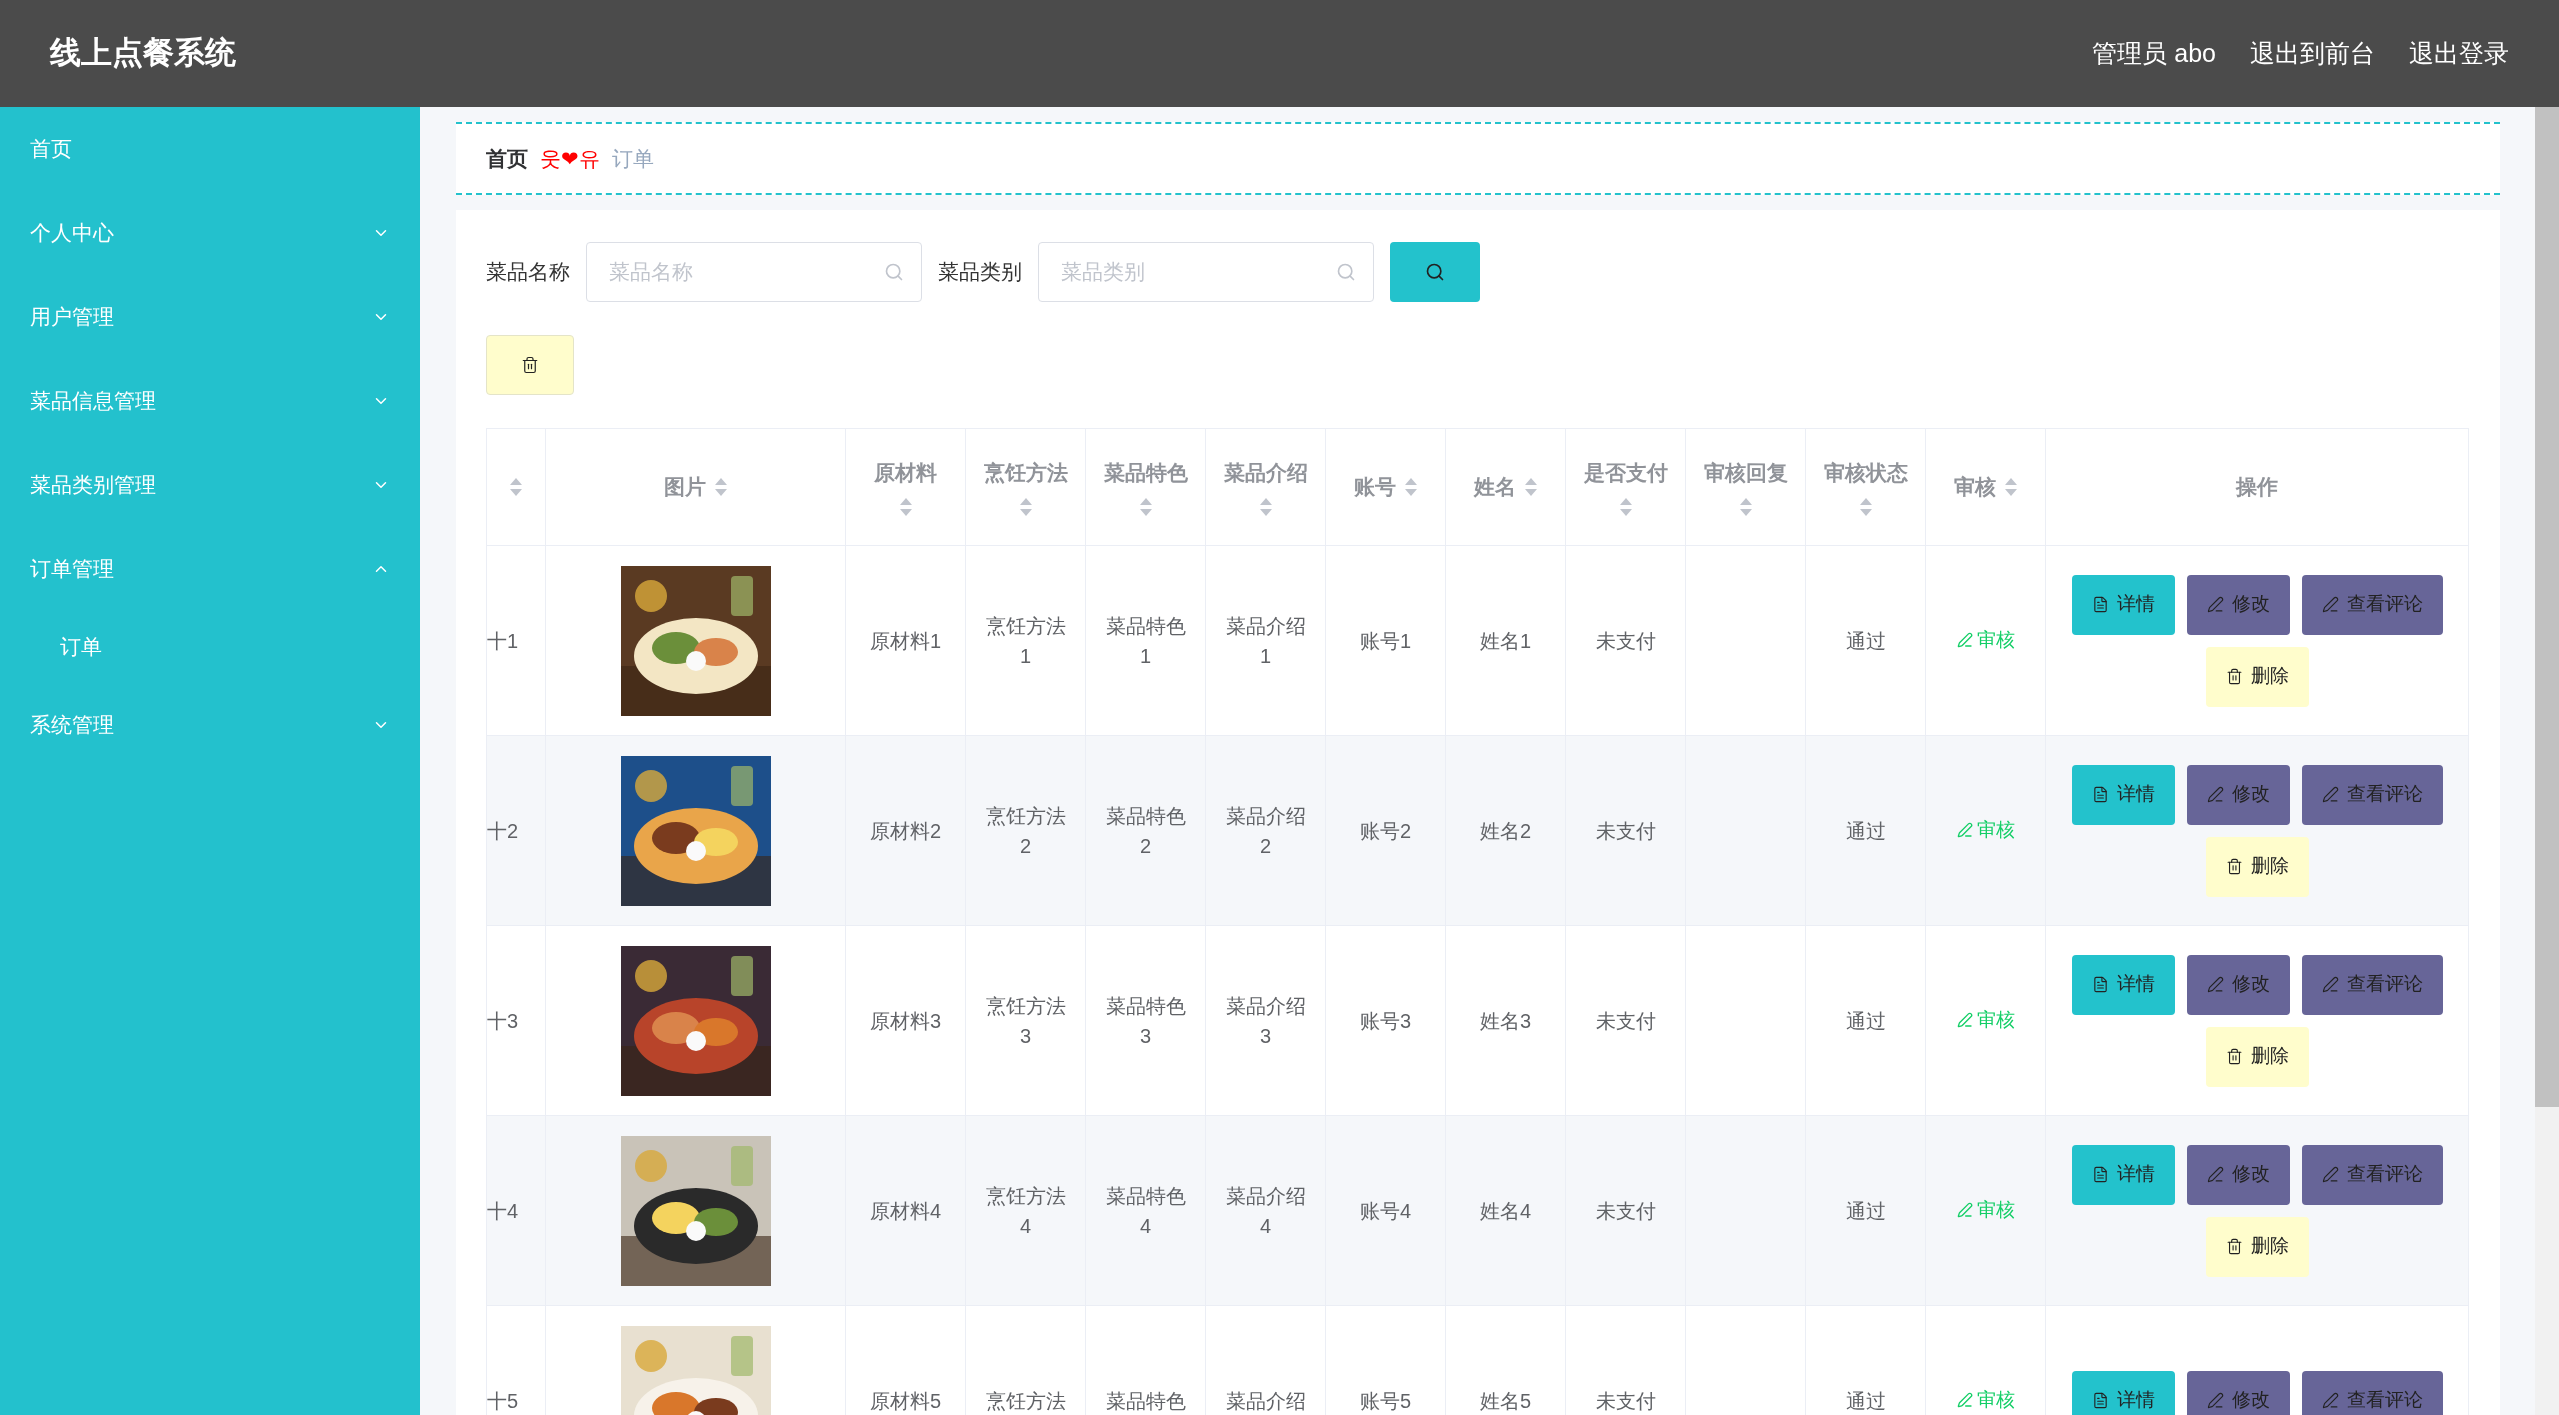 The height and width of the screenshot is (1415, 2559). What do you see at coordinates (1025, 487) in the screenshot?
I see `column-header: 烹饪方法` at bounding box center [1025, 487].